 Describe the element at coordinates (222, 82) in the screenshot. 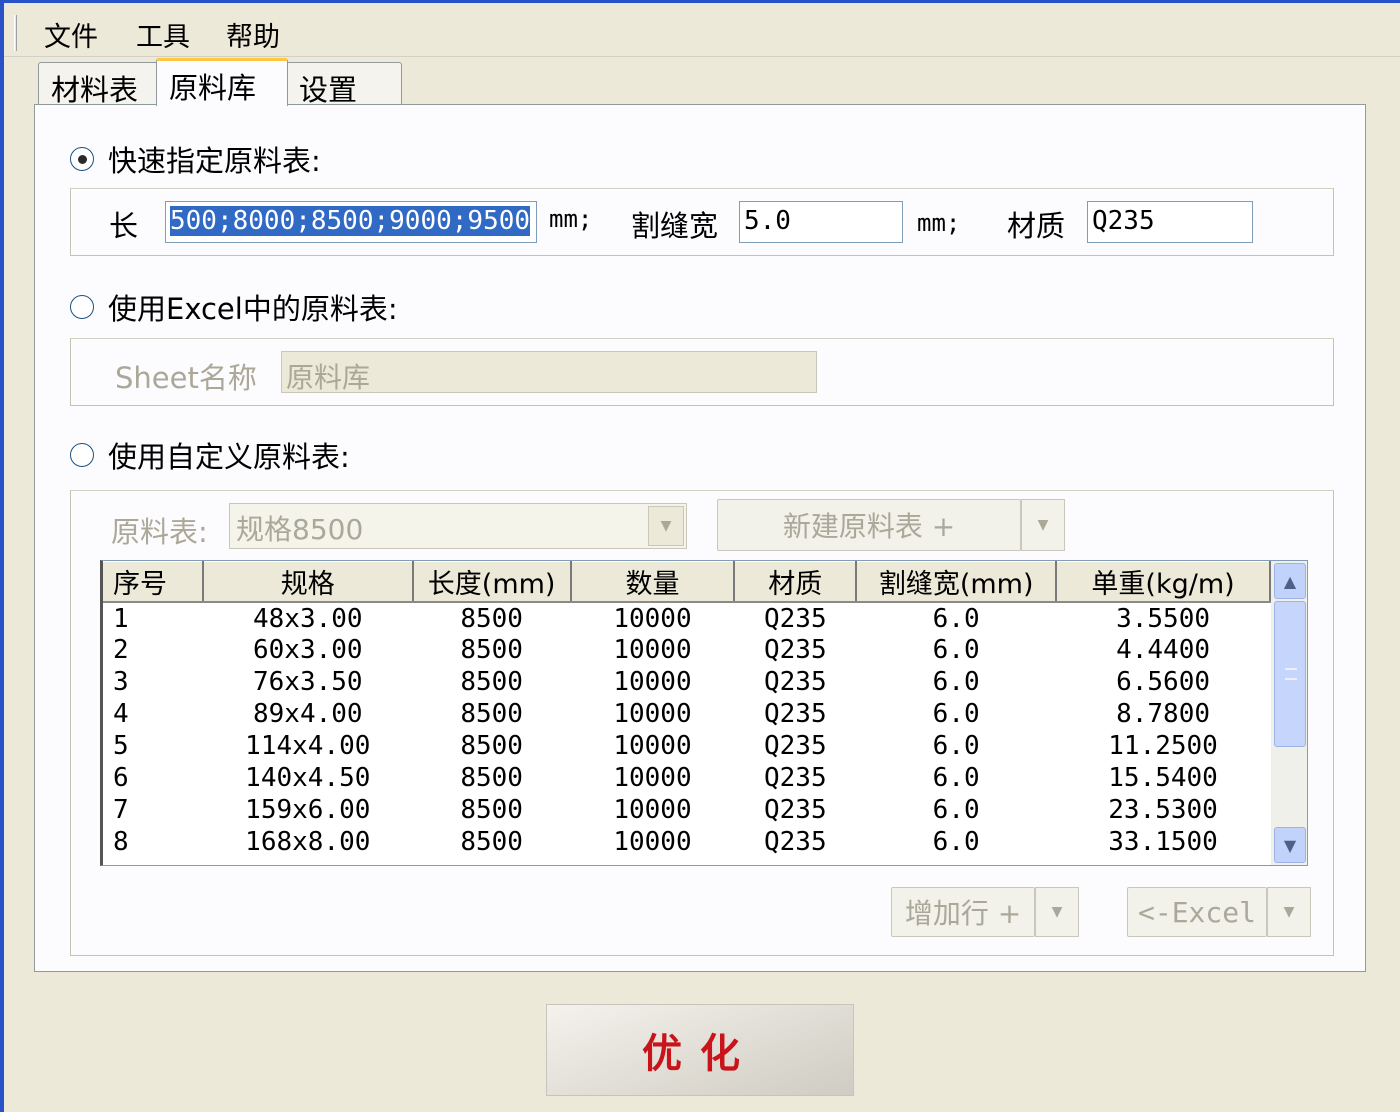

I see `tab-raw-material-library: 原料库` at that location.